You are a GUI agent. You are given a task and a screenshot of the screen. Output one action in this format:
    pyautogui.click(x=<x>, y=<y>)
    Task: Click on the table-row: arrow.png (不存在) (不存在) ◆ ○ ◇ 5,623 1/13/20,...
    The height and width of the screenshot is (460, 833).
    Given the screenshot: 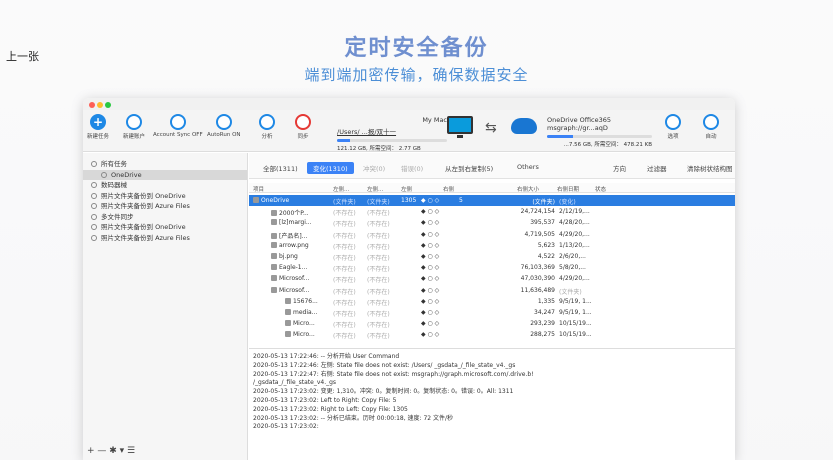 What is the action you would take?
    pyautogui.click(x=492, y=245)
    